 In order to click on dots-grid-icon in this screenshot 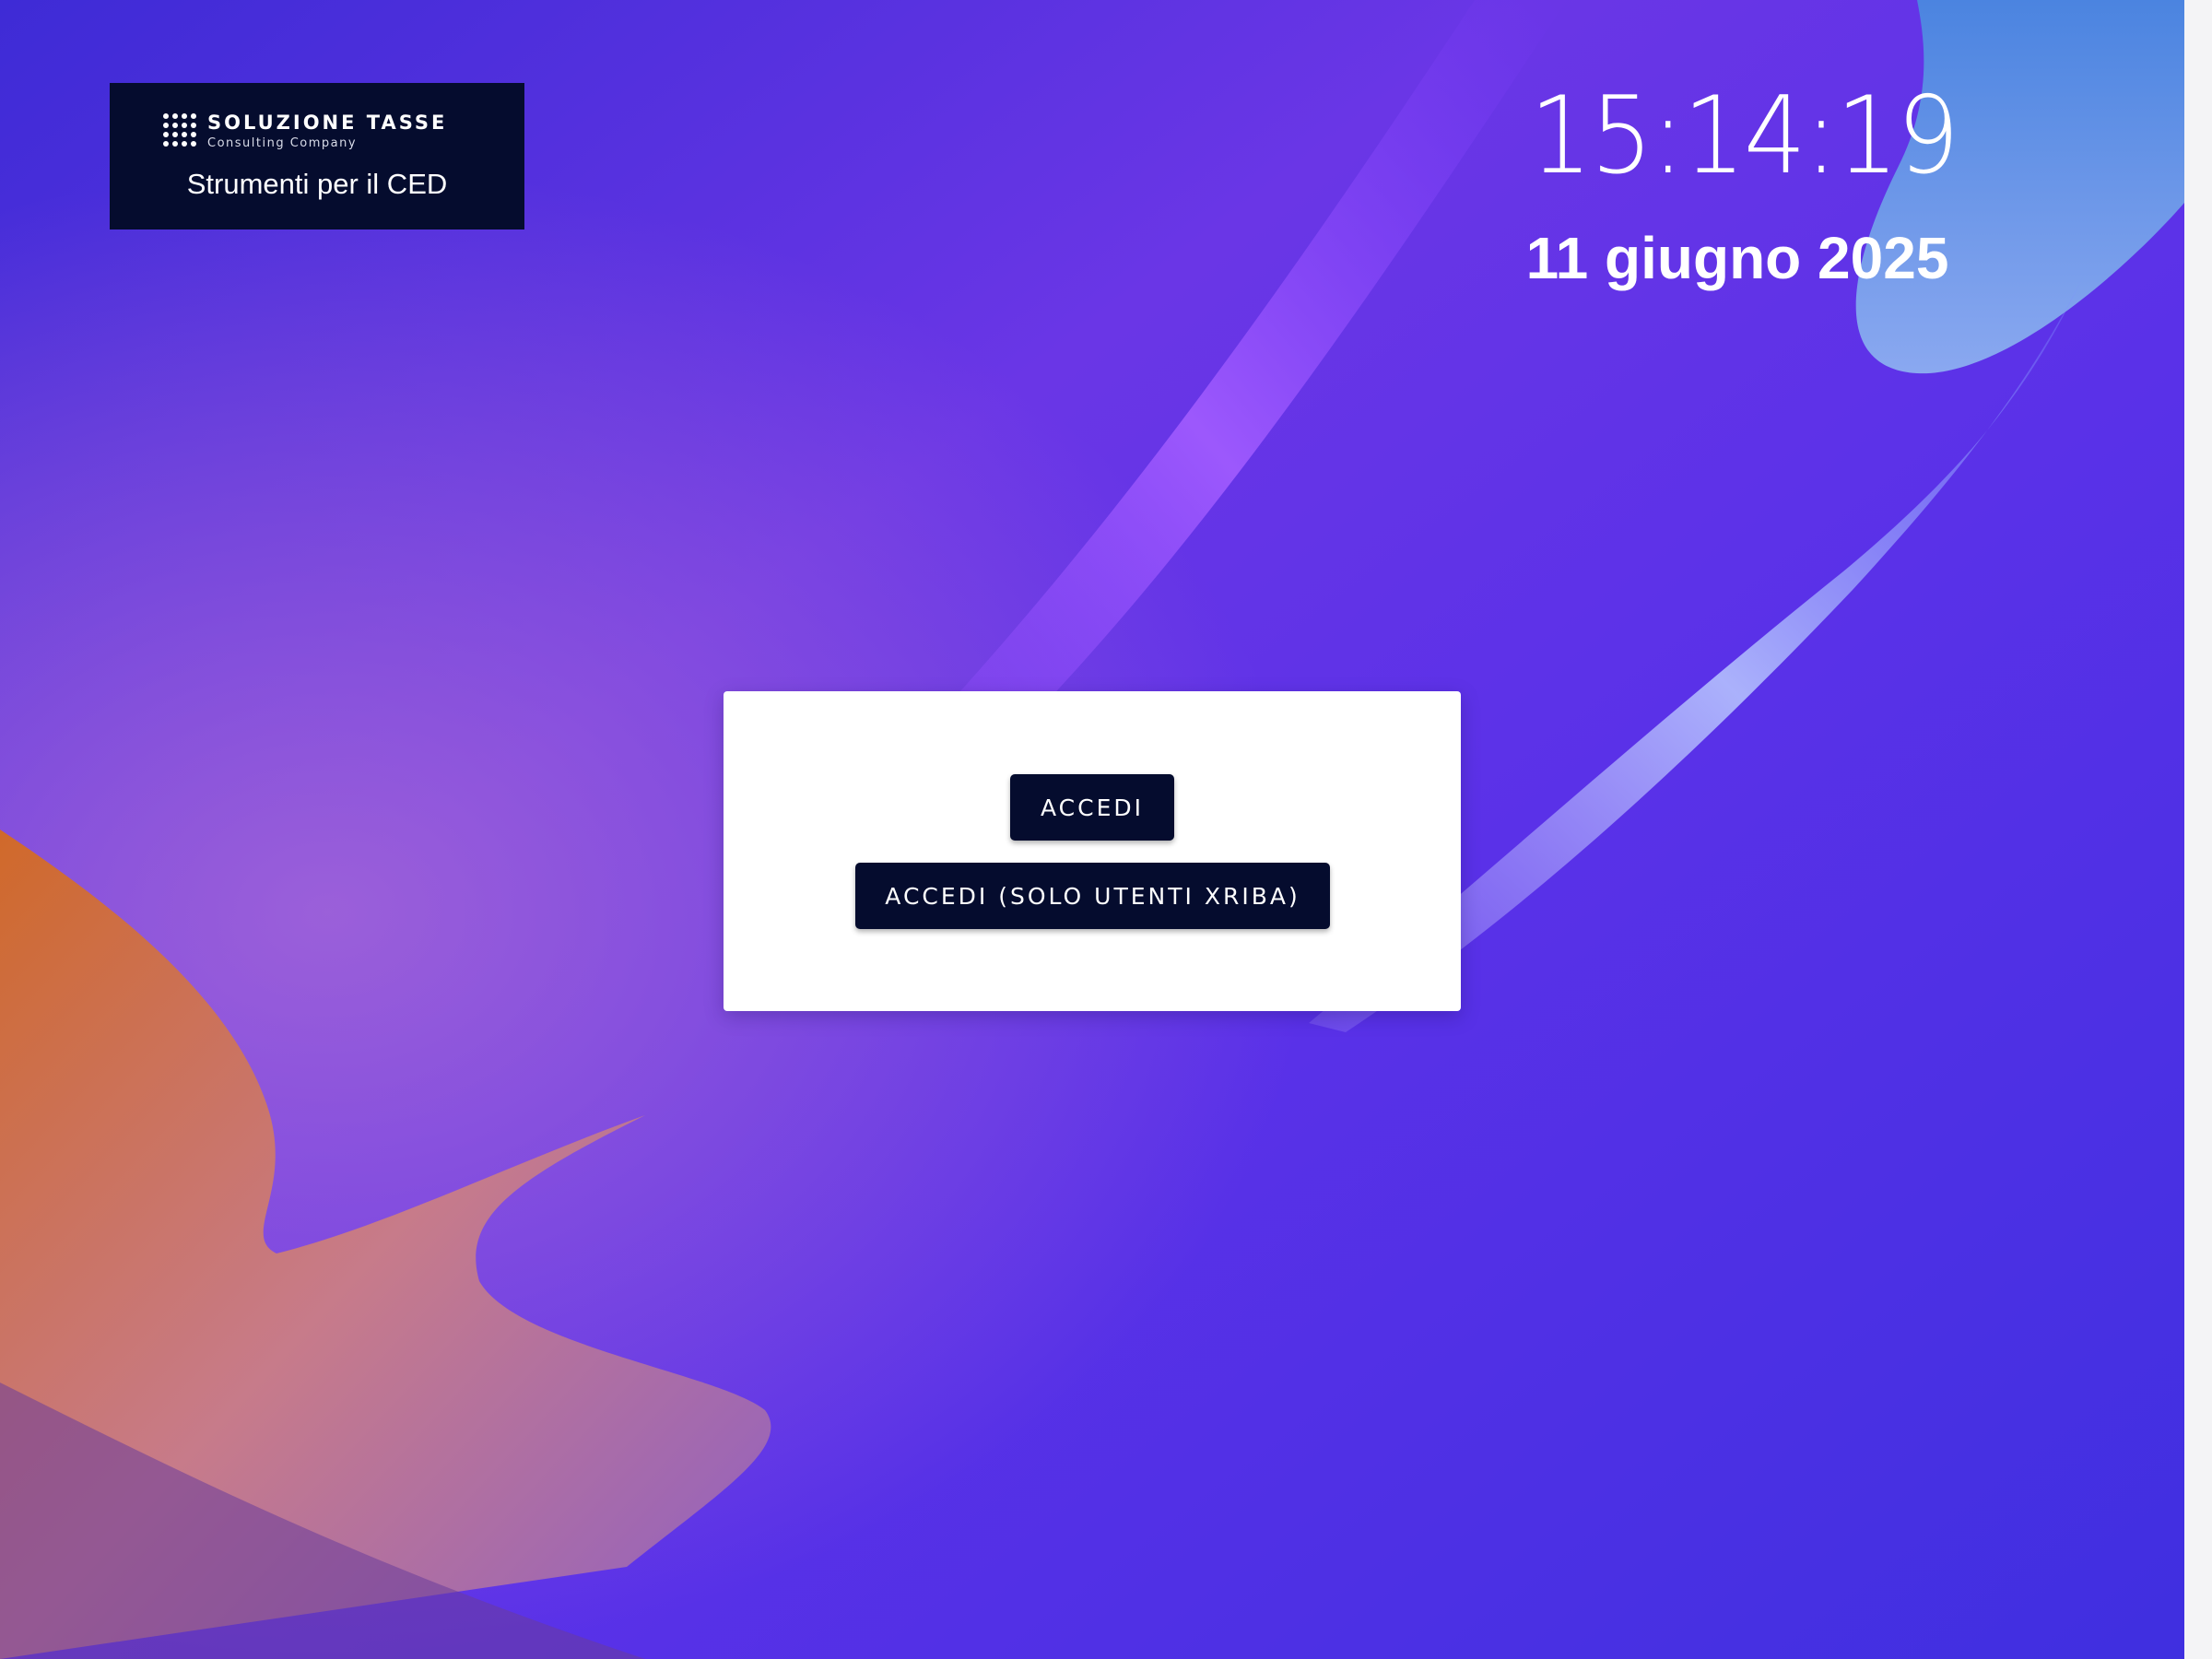, I will do `click(179, 130)`.